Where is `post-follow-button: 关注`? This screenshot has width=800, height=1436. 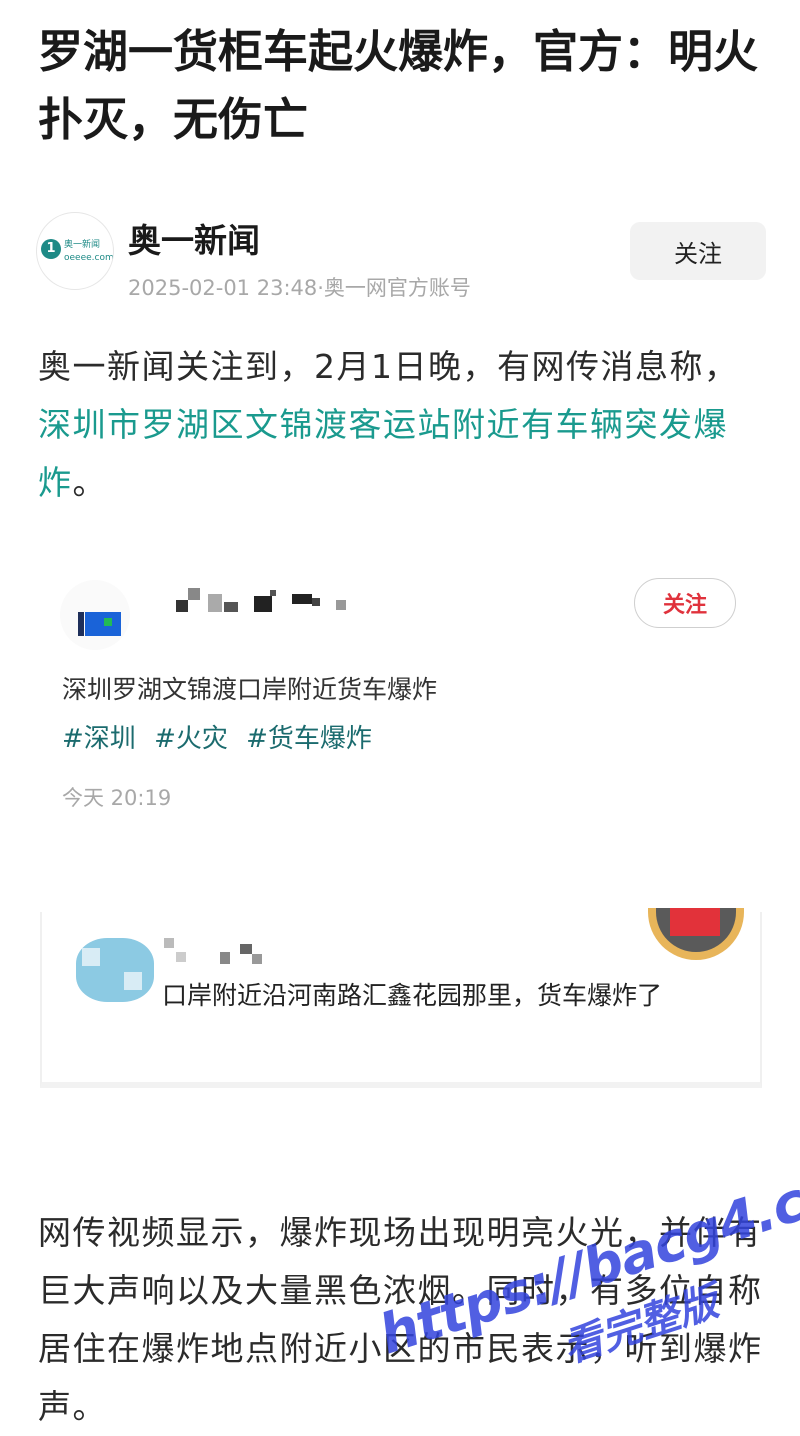
post-follow-button: 关注 is located at coordinates (685, 603).